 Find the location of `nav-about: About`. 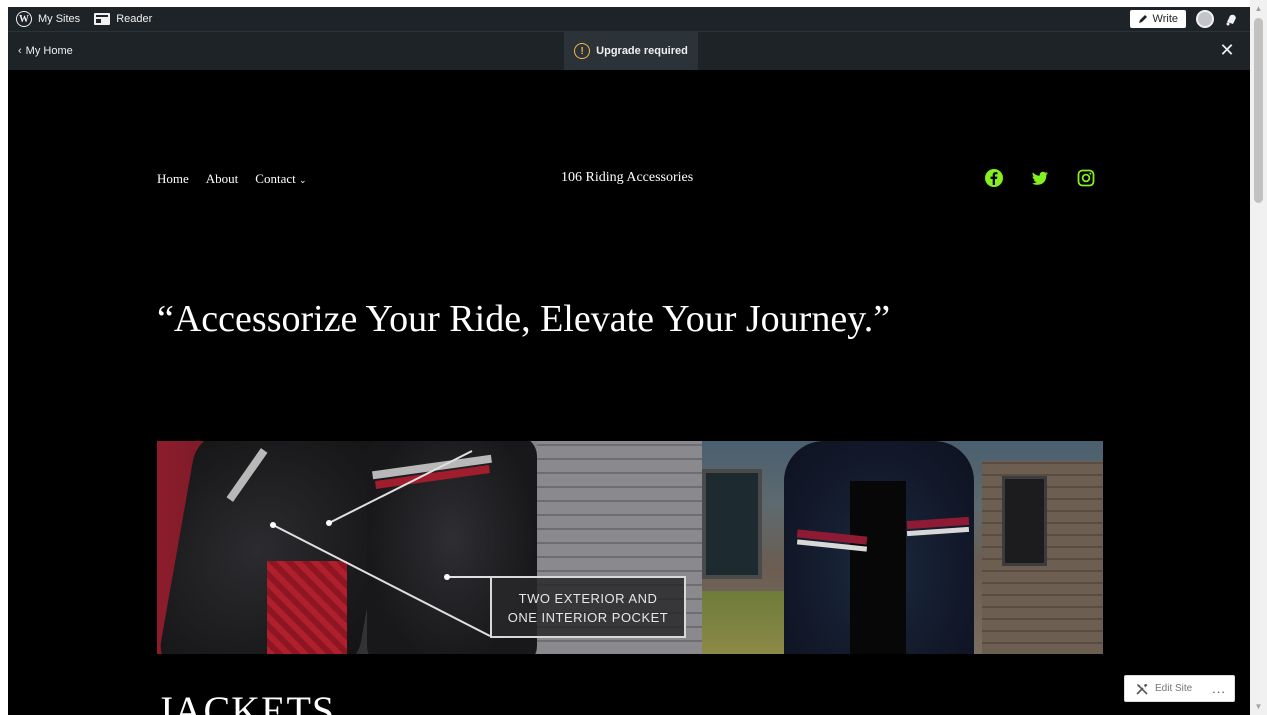

nav-about: About is located at coordinates (222, 179).